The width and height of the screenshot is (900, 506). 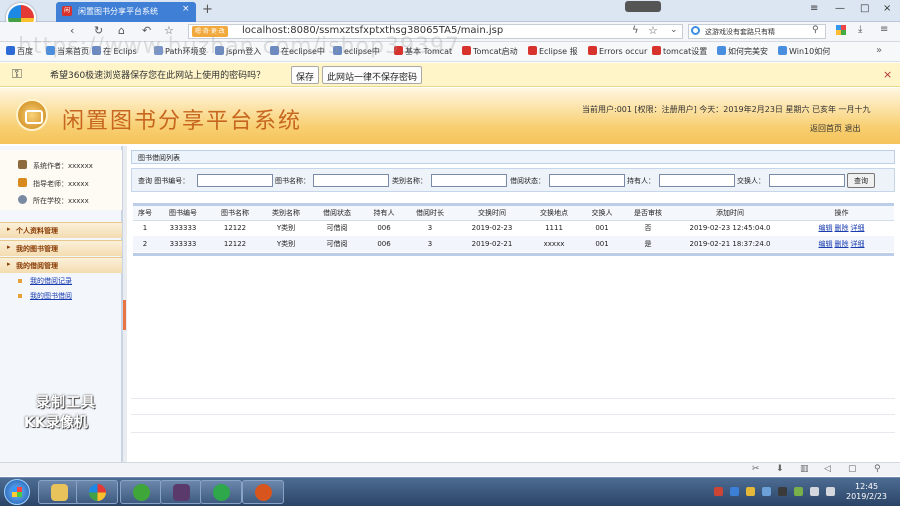 I want to click on minimize-button: —, so click(x=840, y=8).